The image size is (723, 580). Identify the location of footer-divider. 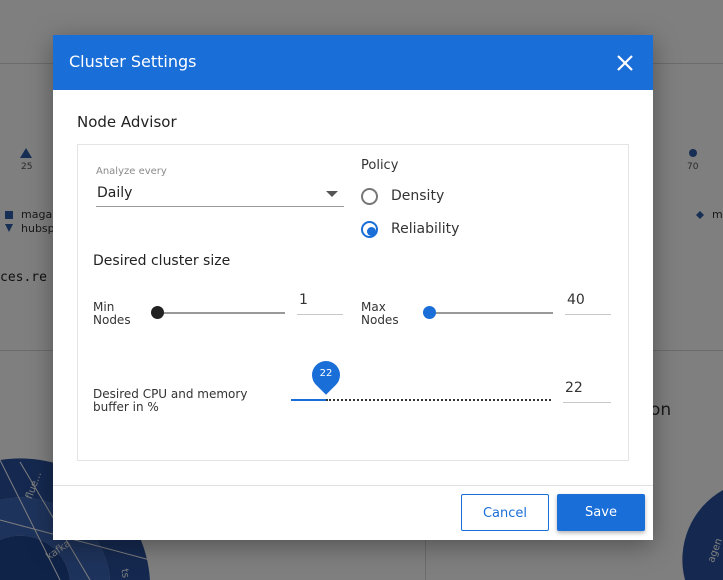
(353, 485).